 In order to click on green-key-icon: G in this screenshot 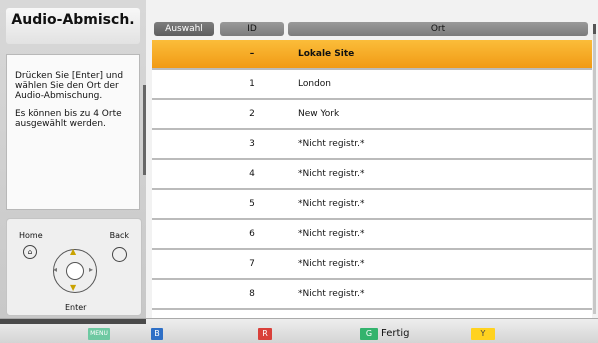, I will do `click(369, 334)`.